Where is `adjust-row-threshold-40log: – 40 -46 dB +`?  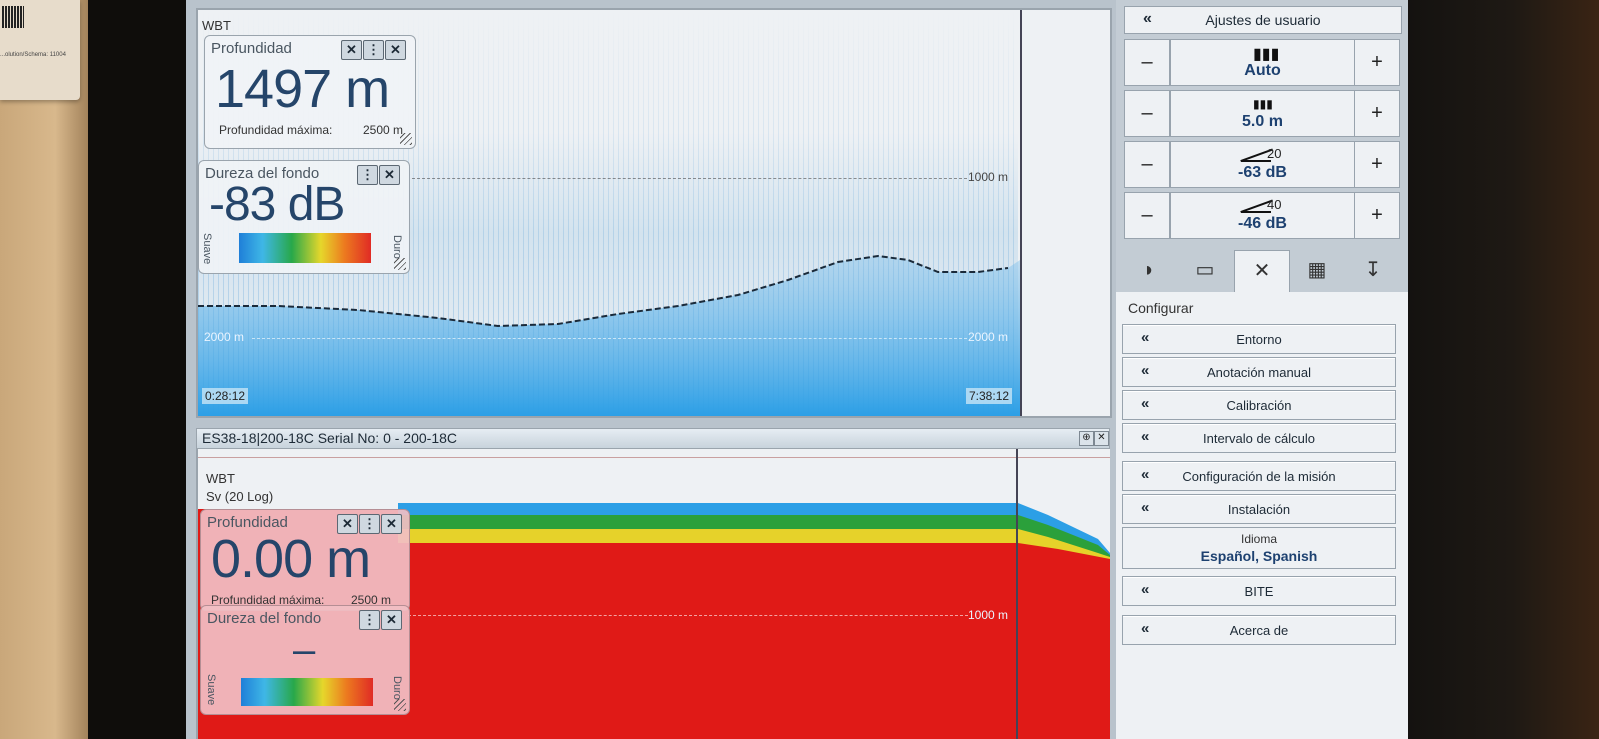 adjust-row-threshold-40log: – 40 -46 dB + is located at coordinates (1262, 215).